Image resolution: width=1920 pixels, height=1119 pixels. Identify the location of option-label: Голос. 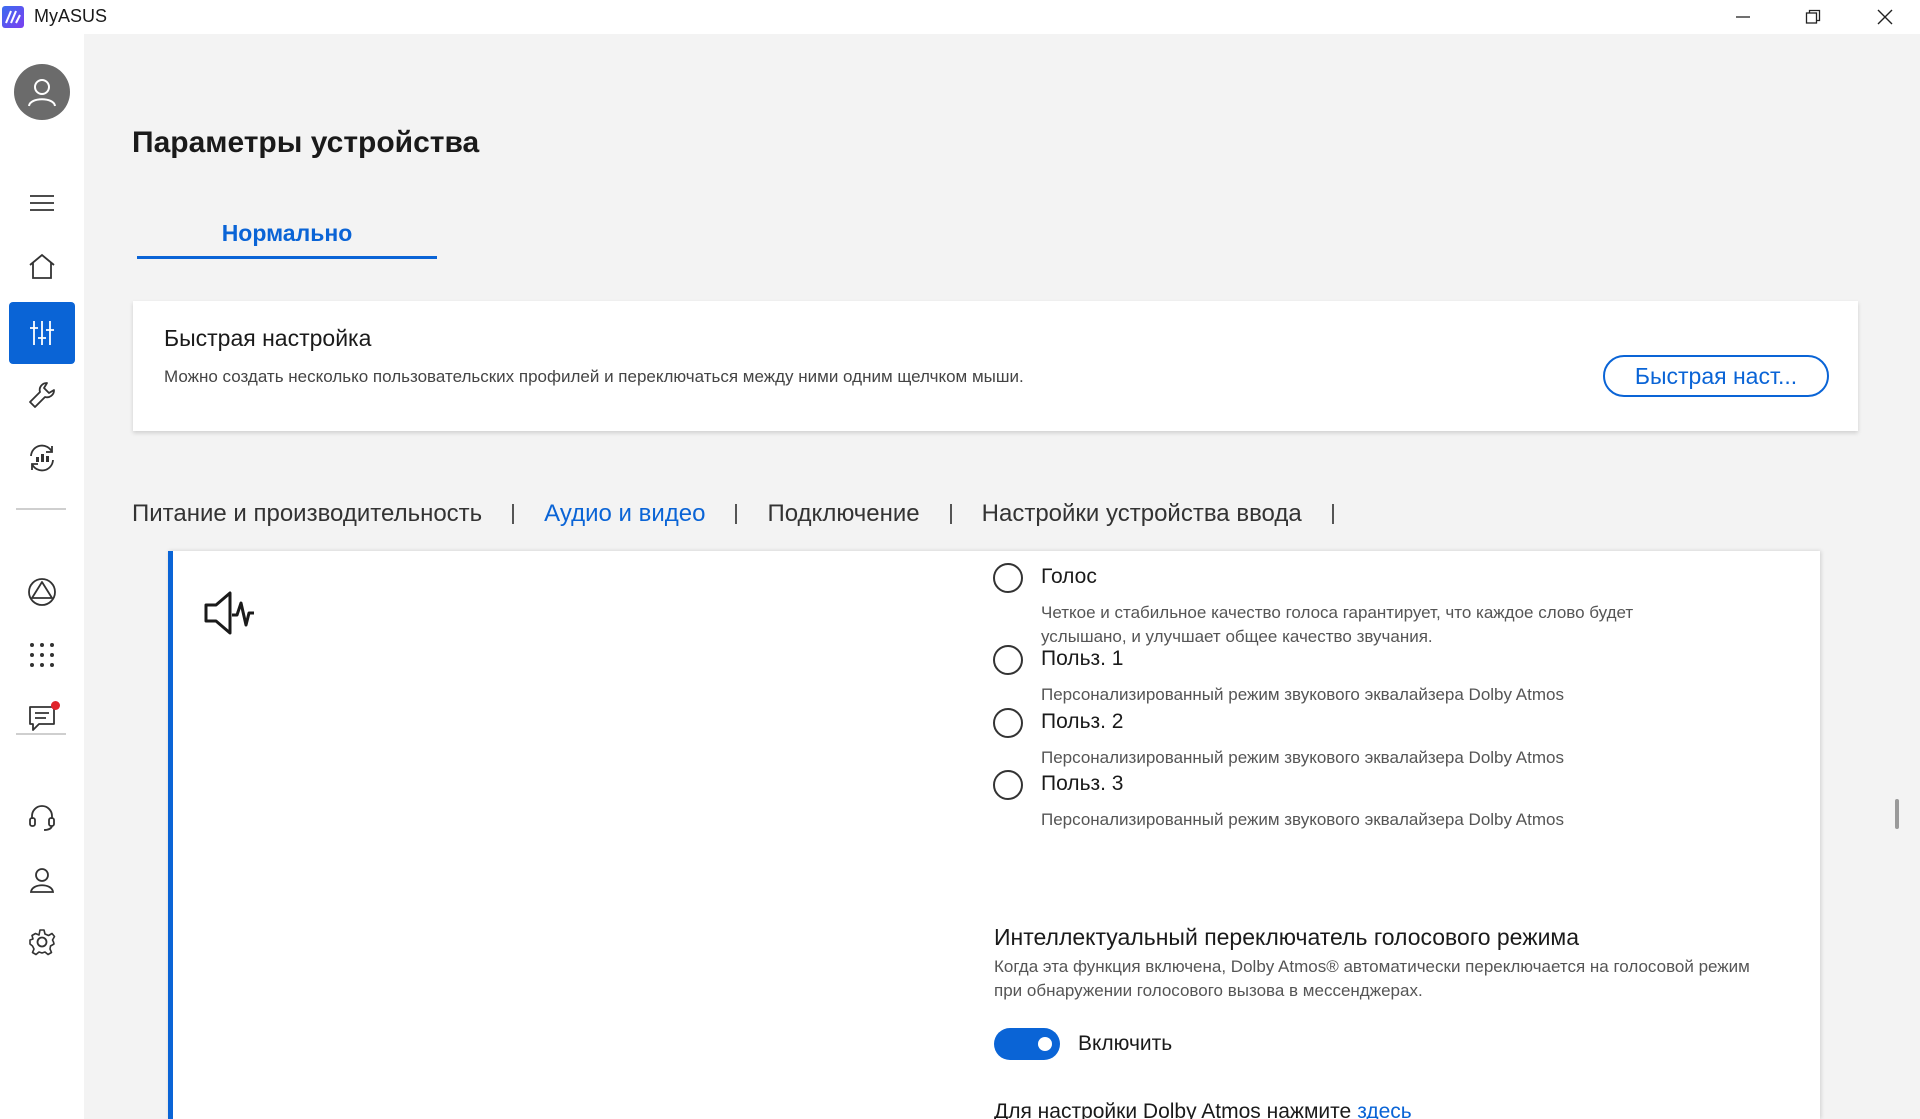
(1069, 576).